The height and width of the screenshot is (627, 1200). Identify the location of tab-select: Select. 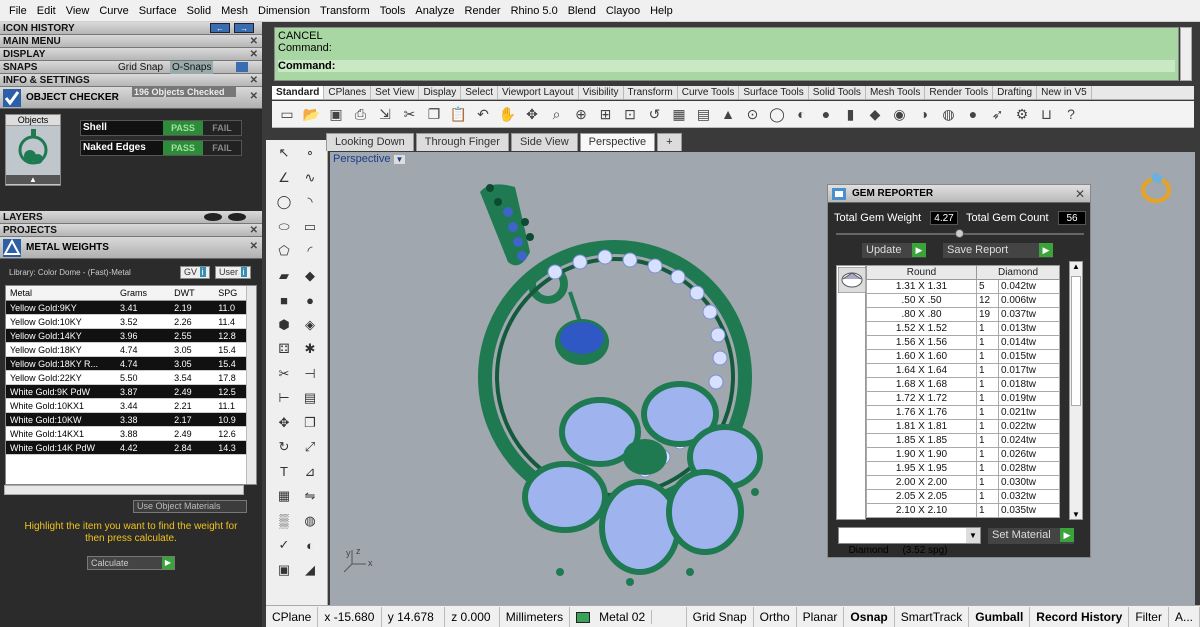
(480, 92).